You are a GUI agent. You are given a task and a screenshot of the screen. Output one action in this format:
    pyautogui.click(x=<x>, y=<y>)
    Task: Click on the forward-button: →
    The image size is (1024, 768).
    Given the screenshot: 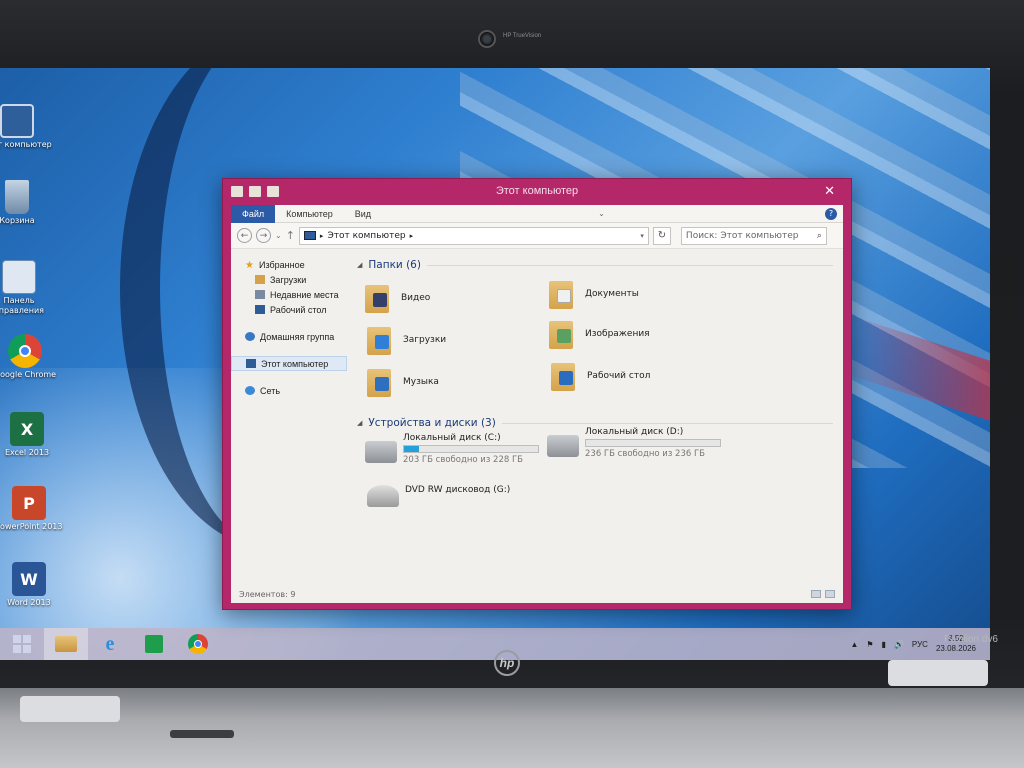 What is the action you would take?
    pyautogui.click(x=263, y=235)
    